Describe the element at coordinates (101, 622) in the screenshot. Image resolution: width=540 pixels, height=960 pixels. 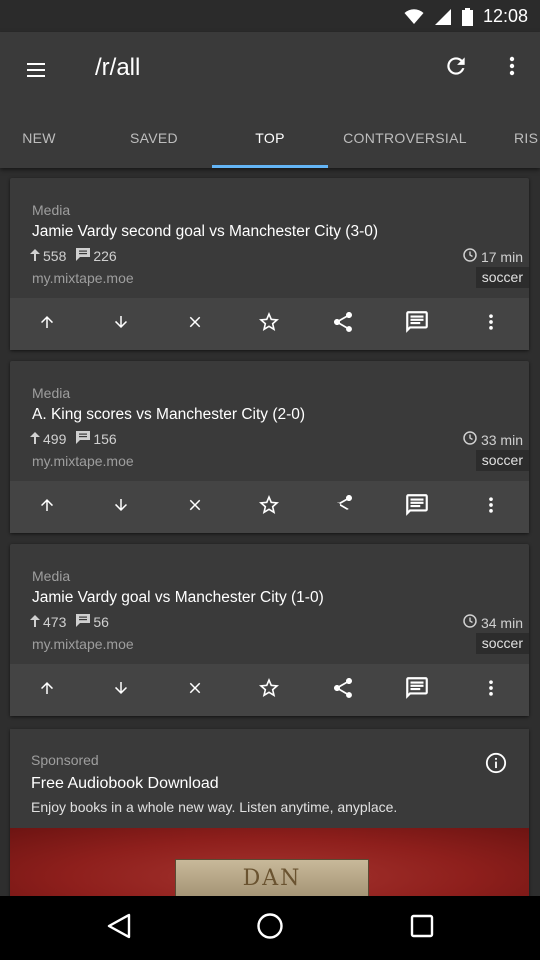
I see `post-comments-count: 56` at that location.